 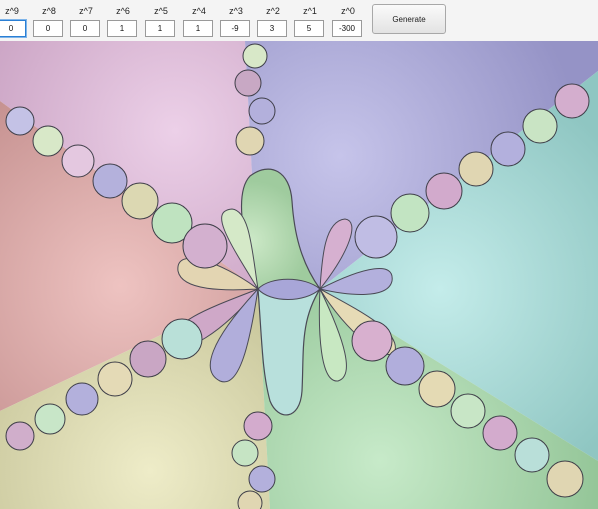 I want to click on coef-z1-input, so click(x=309, y=28).